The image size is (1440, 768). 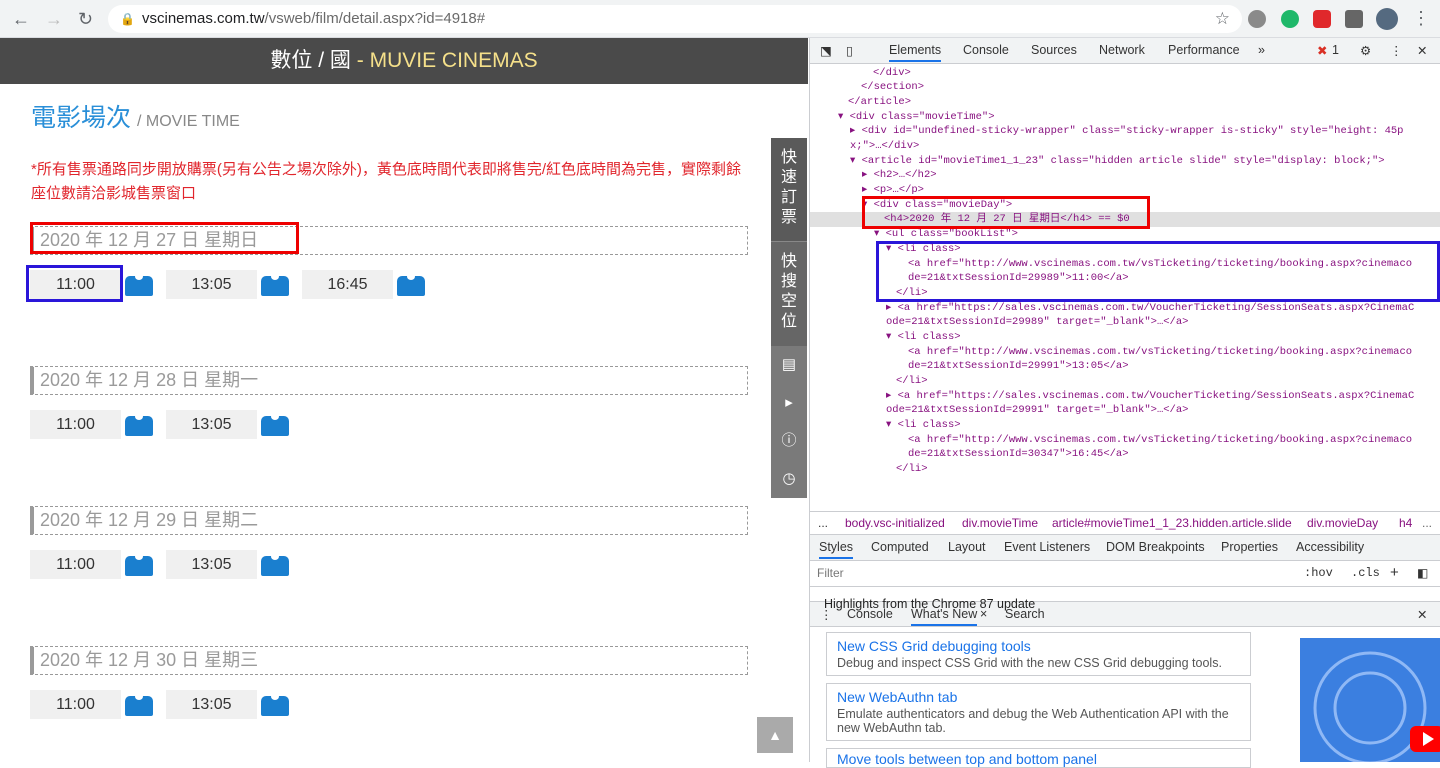 I want to click on add-rule-icon: +, so click(x=1394, y=573).